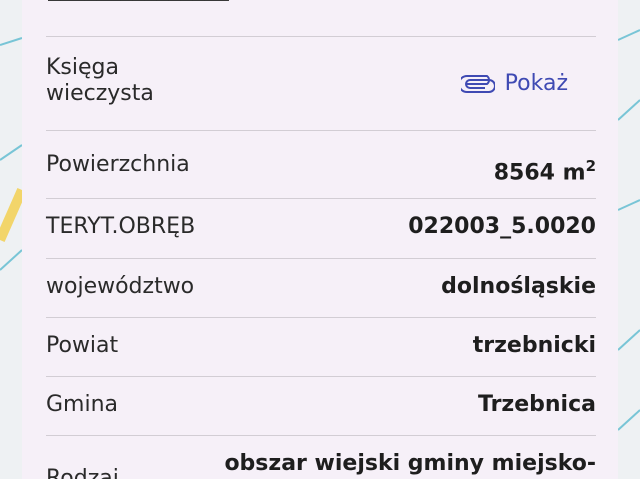  What do you see at coordinates (82, 472) in the screenshot?
I see `type-label: Rodzaj` at bounding box center [82, 472].